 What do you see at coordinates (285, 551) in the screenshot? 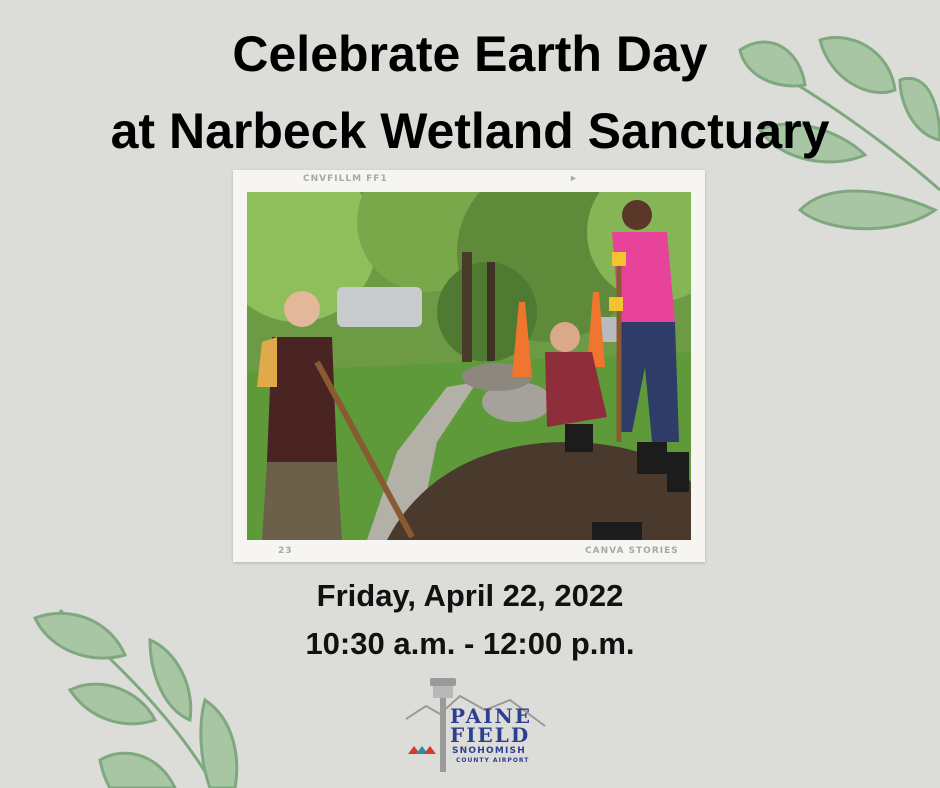
I see `film-frame-number: 23` at bounding box center [285, 551].